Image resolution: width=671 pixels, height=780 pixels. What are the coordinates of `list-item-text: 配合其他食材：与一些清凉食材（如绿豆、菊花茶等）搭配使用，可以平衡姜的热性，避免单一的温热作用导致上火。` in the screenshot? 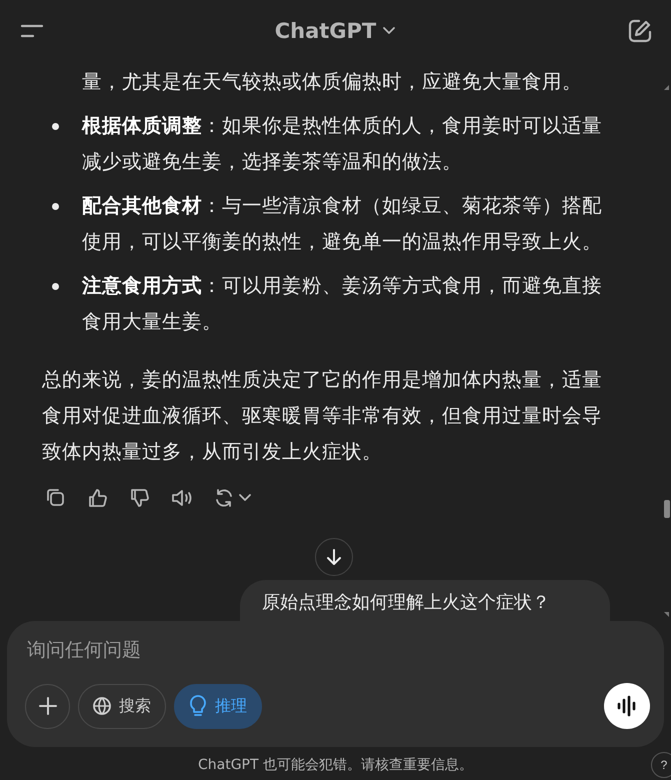 It's located at (342, 224).